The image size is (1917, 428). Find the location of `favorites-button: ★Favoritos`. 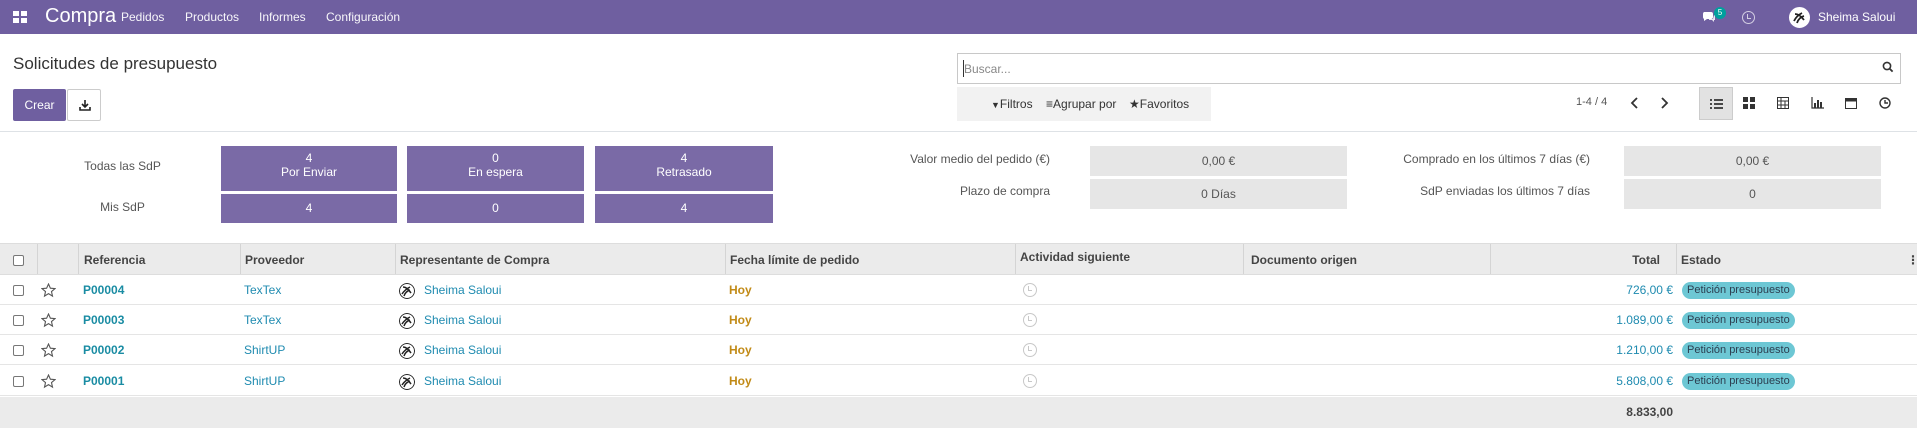

favorites-button: ★Favoritos is located at coordinates (1159, 104).